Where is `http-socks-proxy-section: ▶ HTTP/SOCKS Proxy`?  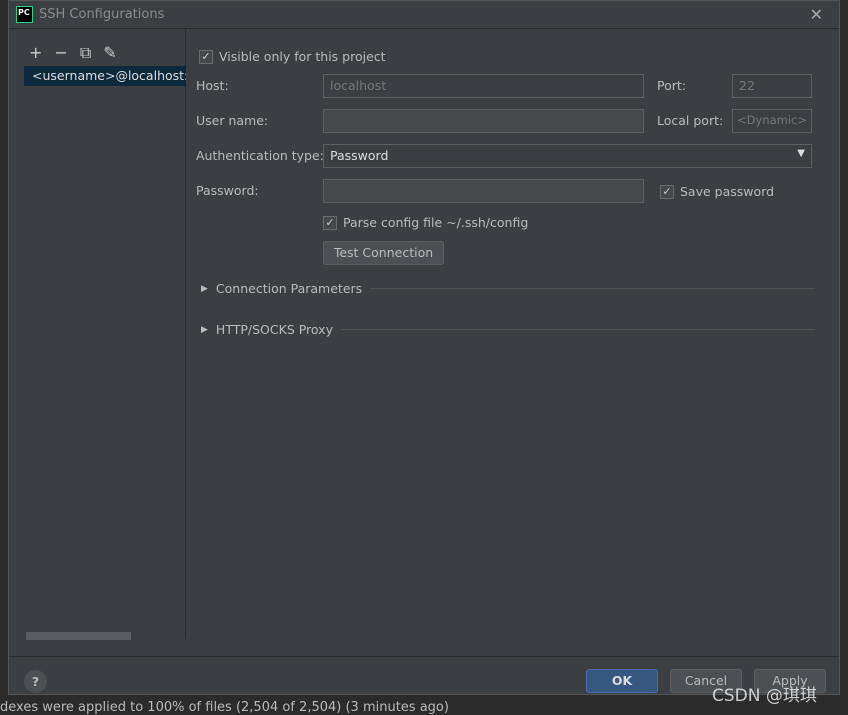
http-socks-proxy-section: ▶ HTTP/SOCKS Proxy is located at coordinates (508, 329).